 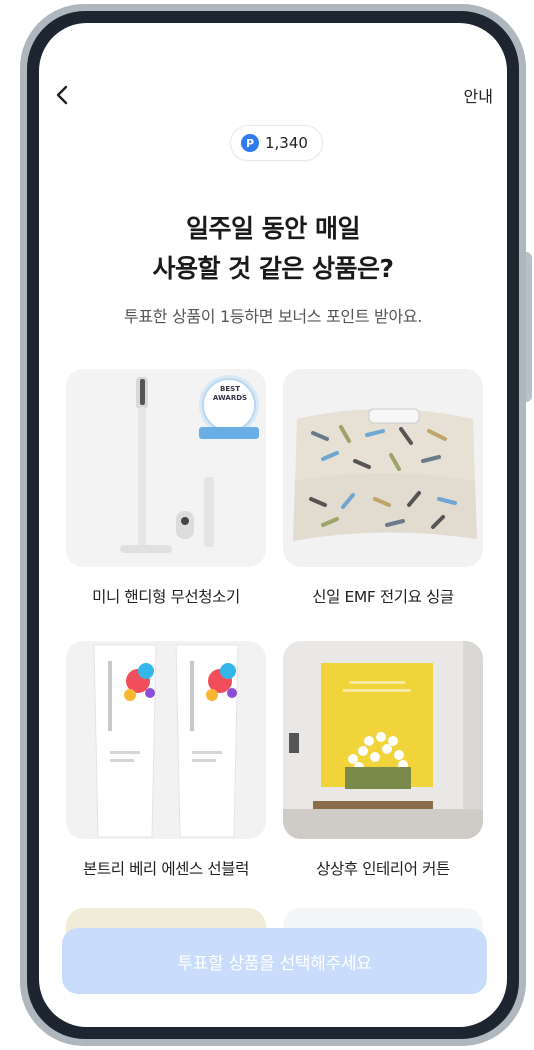 I want to click on subtitle: 투표한 상품이 1등하면 보너스 포인트 받아요., so click(x=273, y=316).